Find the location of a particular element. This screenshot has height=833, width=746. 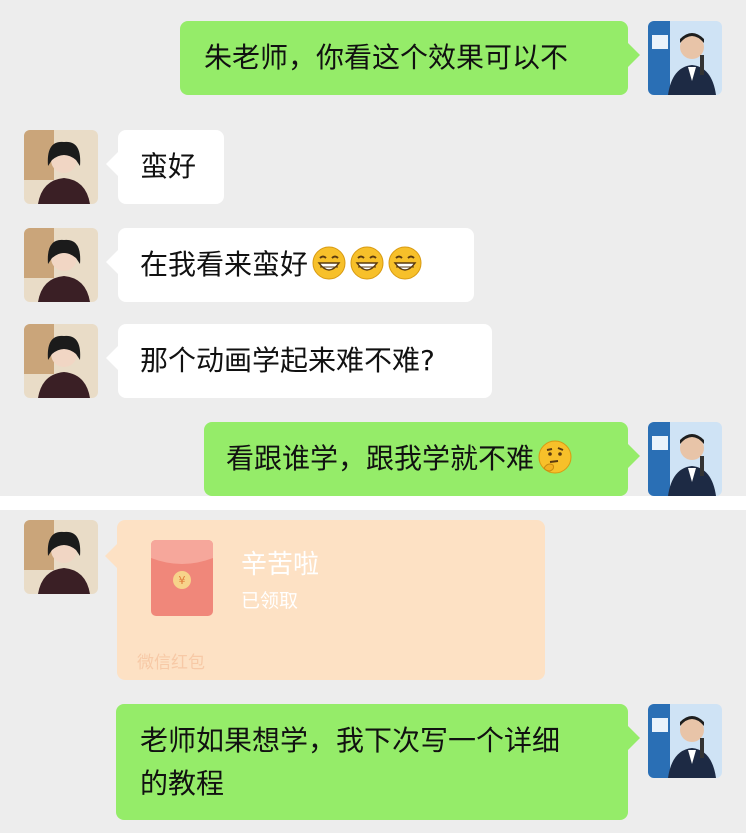

message-bubble-other: 那个动画学起来难不难? is located at coordinates (299, 361).